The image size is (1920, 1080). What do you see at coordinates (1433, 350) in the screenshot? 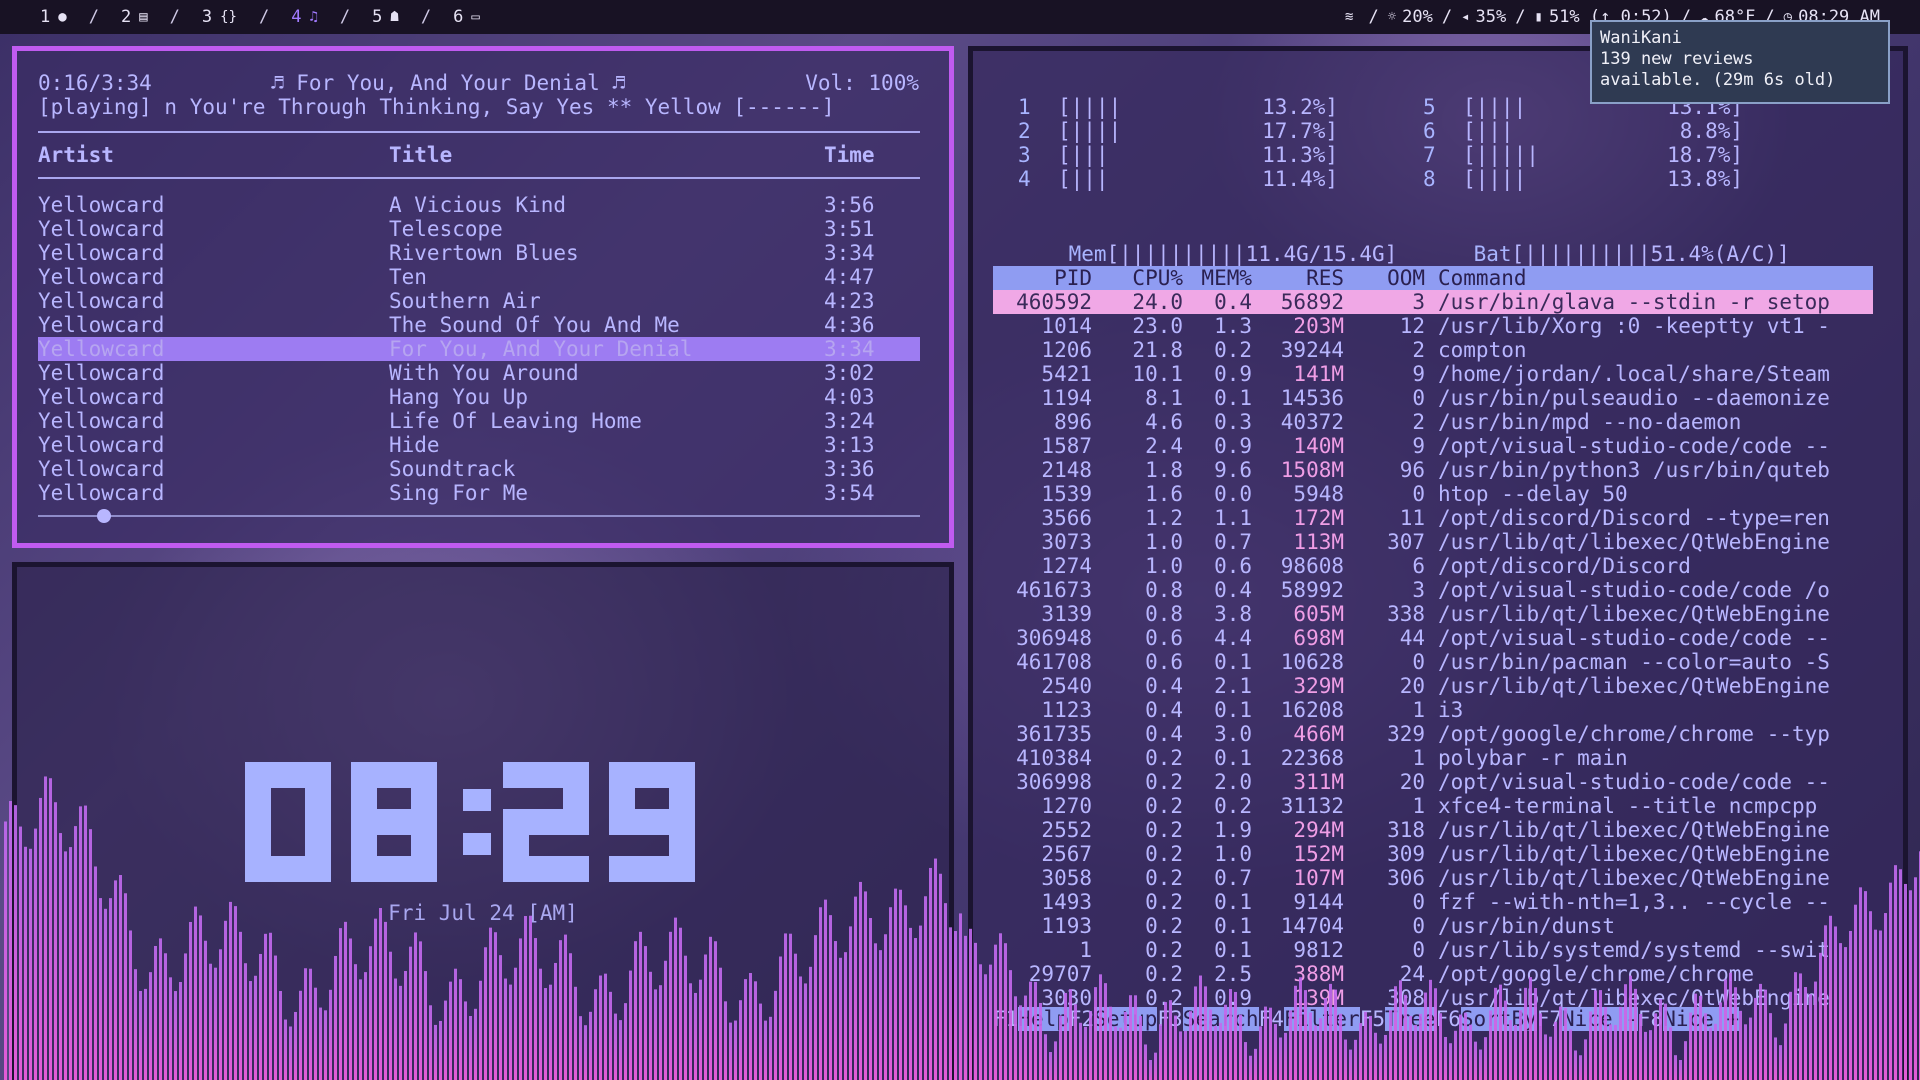
I see `process-row: 1206 21.8 0.2 39244 2 compton` at bounding box center [1433, 350].